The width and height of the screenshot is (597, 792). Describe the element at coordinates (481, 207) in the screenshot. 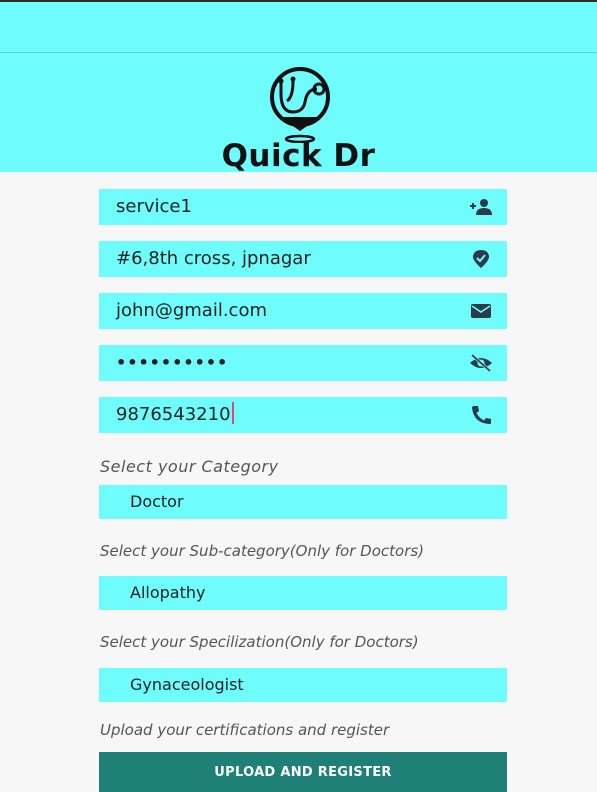

I see `add-person-icon` at that location.